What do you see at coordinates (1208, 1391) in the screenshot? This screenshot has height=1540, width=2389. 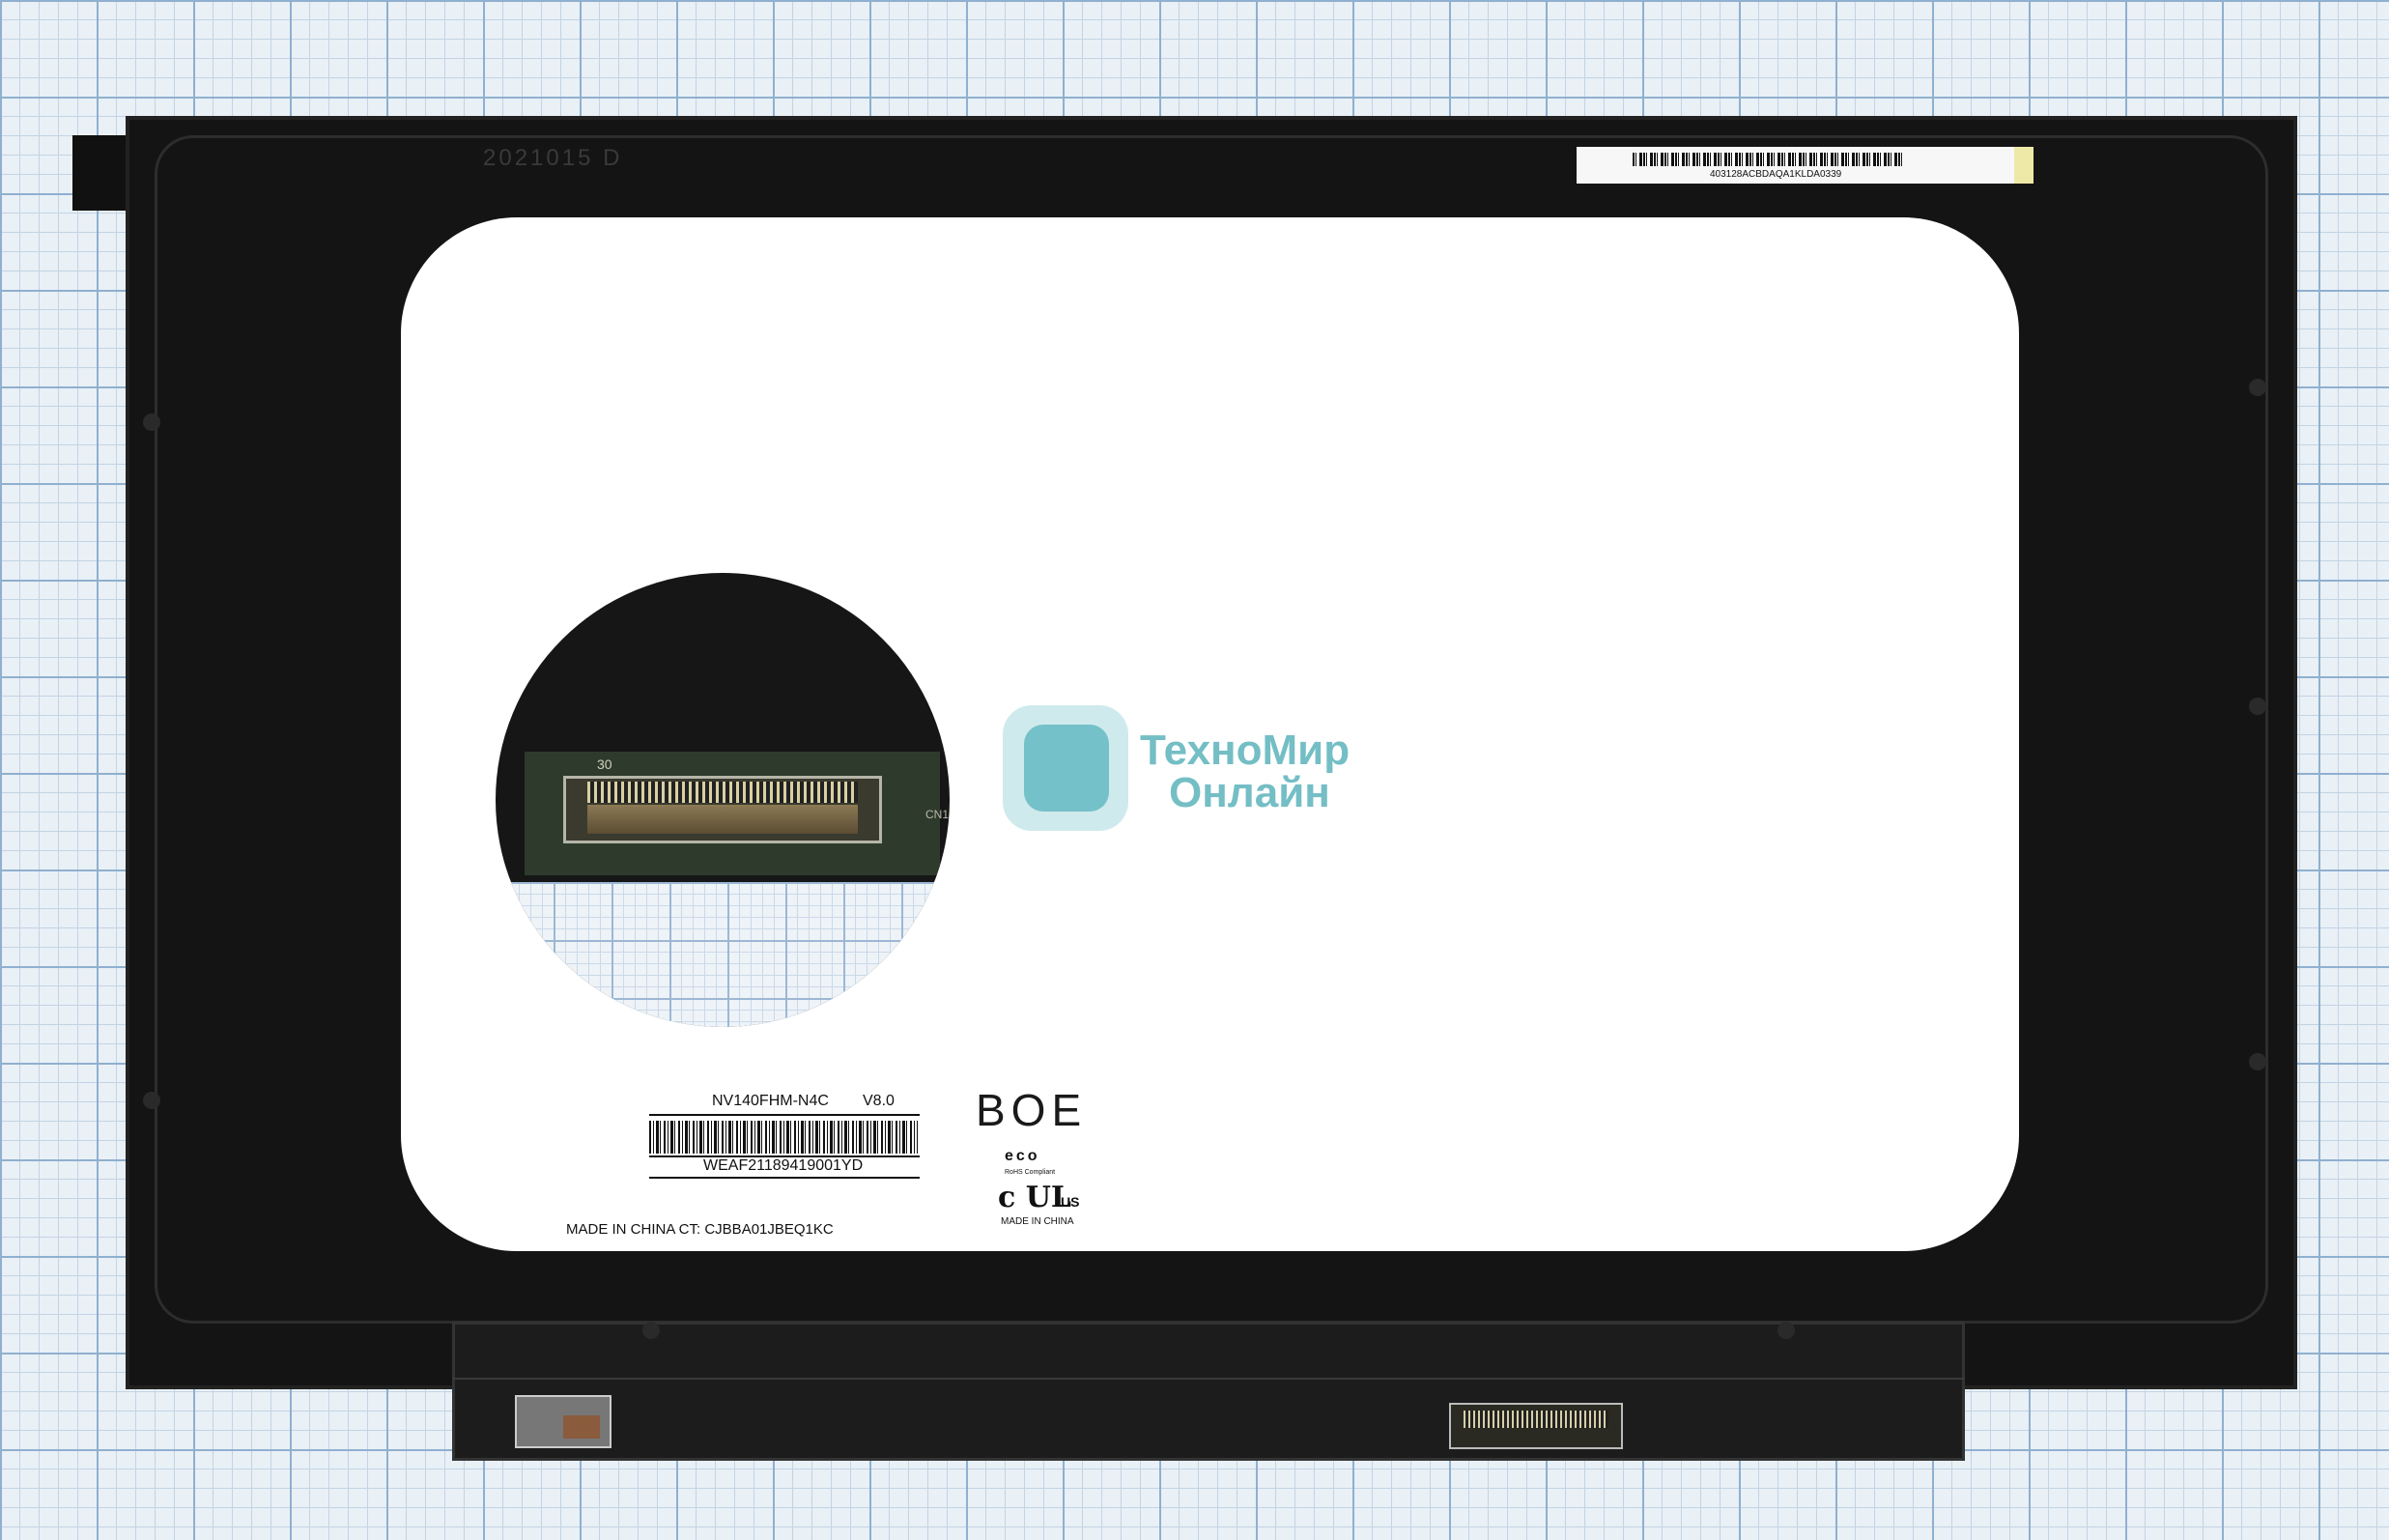 I see `panel-pcb-strip` at bounding box center [1208, 1391].